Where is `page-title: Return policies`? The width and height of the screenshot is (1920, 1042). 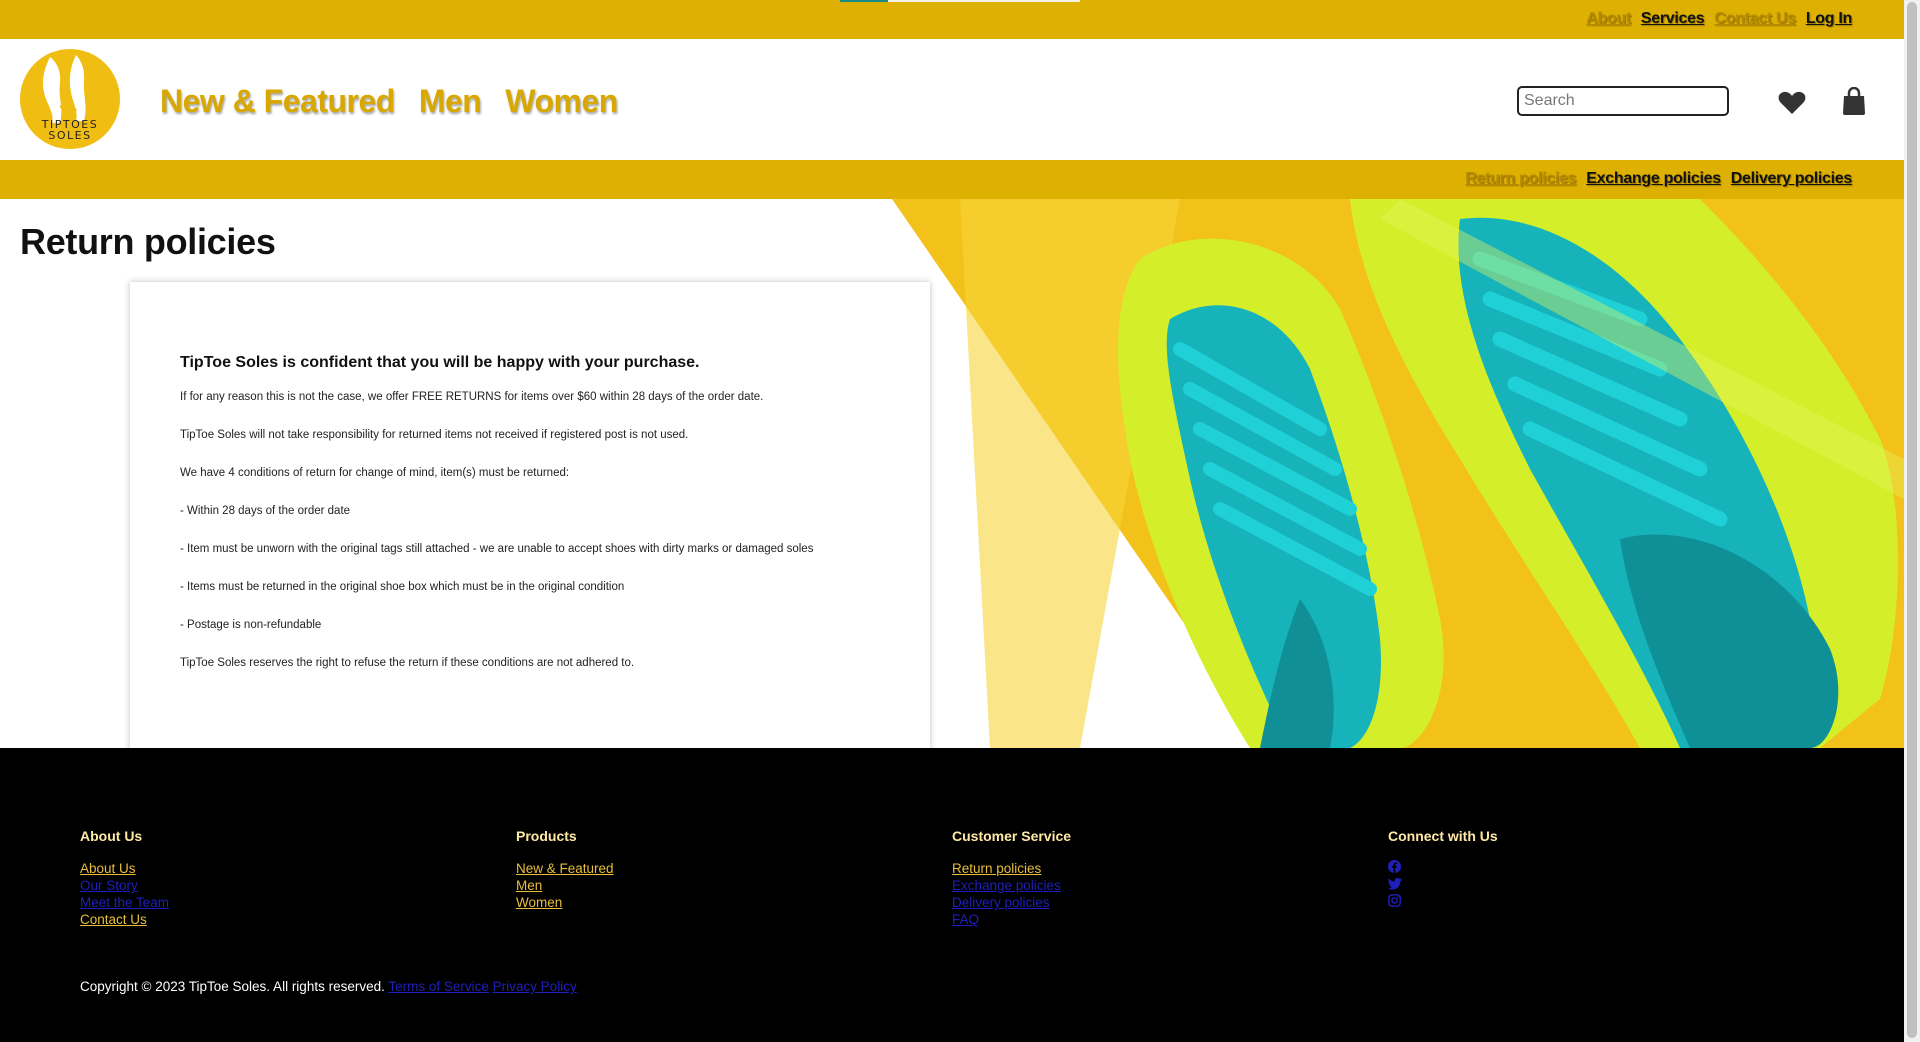
page-title: Return policies is located at coordinates (148, 241).